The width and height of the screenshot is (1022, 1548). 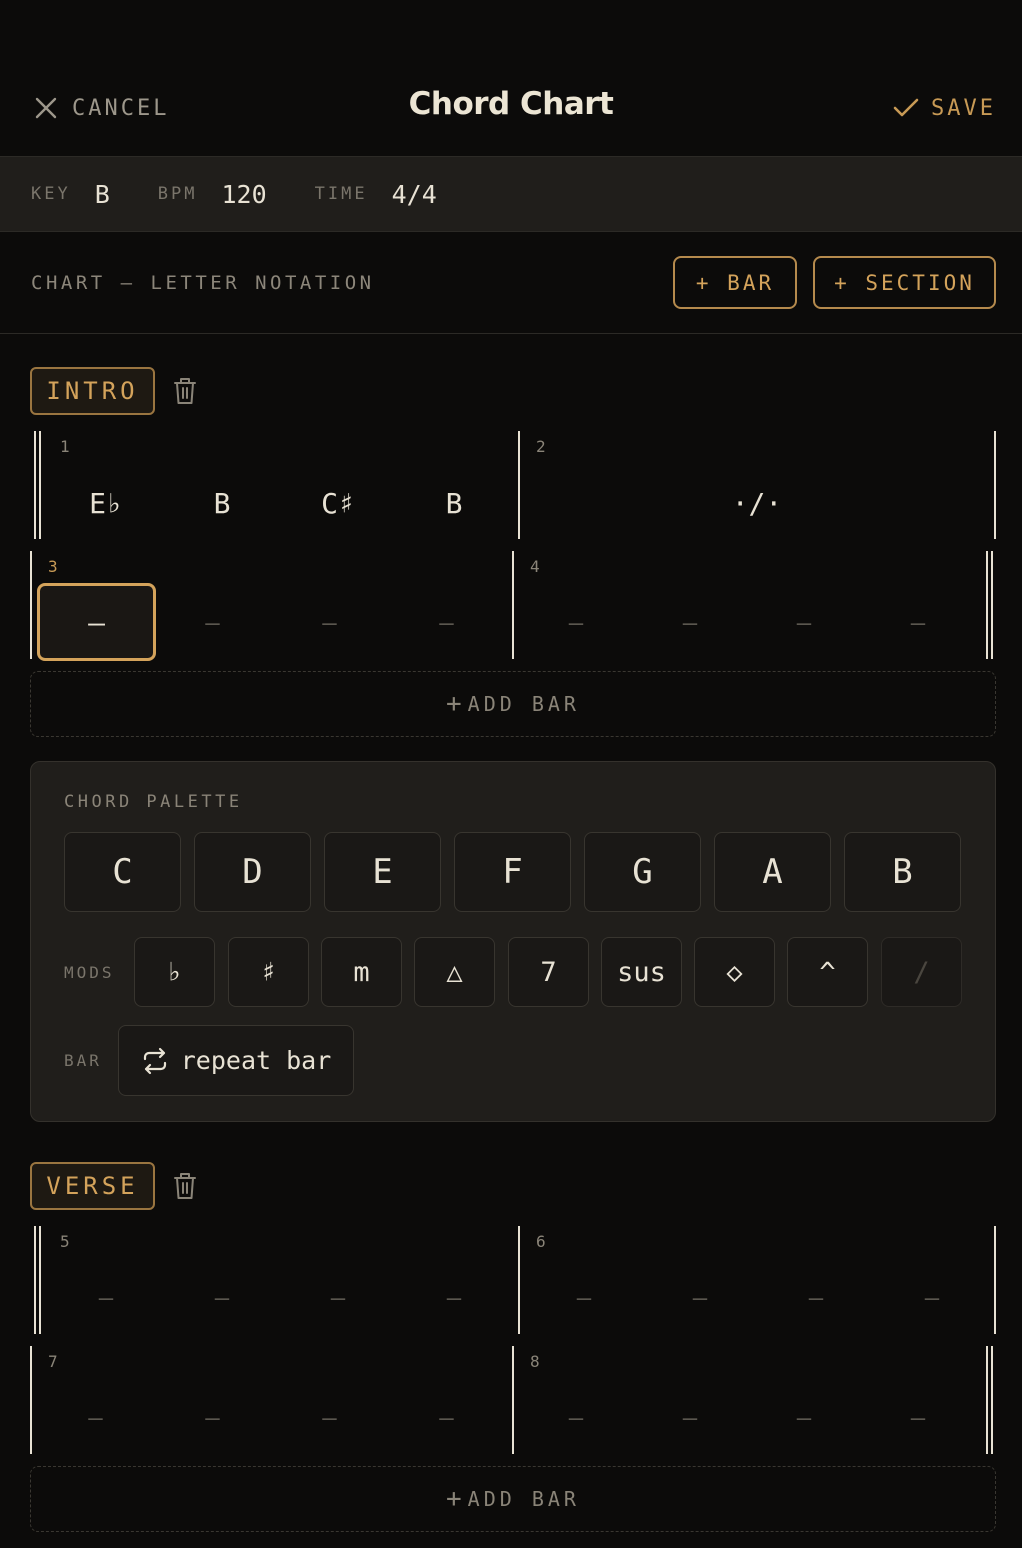 I want to click on bar-row: 5 — — — — 6 — — — —, so click(x=513, y=1280).